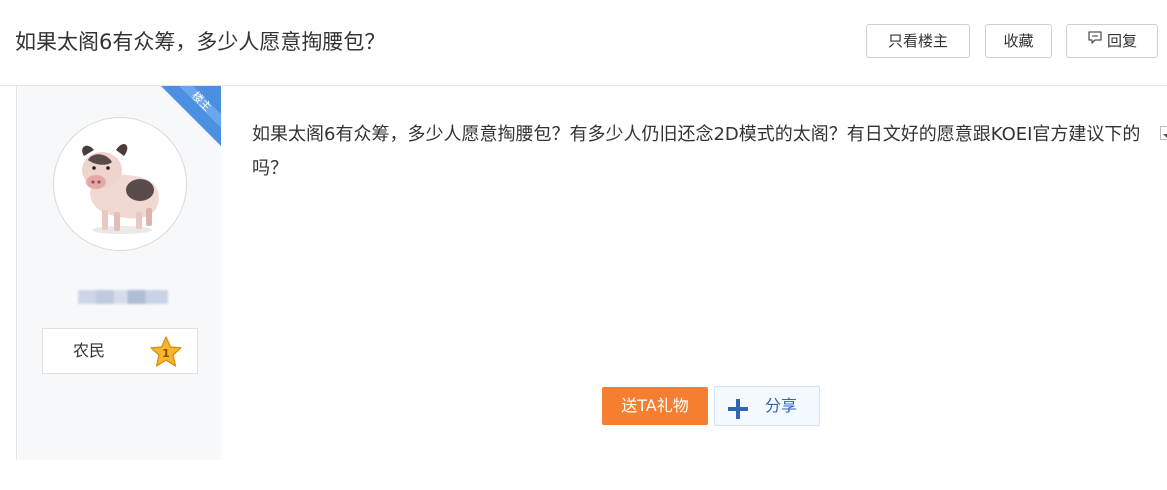 The image size is (1167, 490). What do you see at coordinates (781, 405) in the screenshot?
I see `share-label: 分享` at bounding box center [781, 405].